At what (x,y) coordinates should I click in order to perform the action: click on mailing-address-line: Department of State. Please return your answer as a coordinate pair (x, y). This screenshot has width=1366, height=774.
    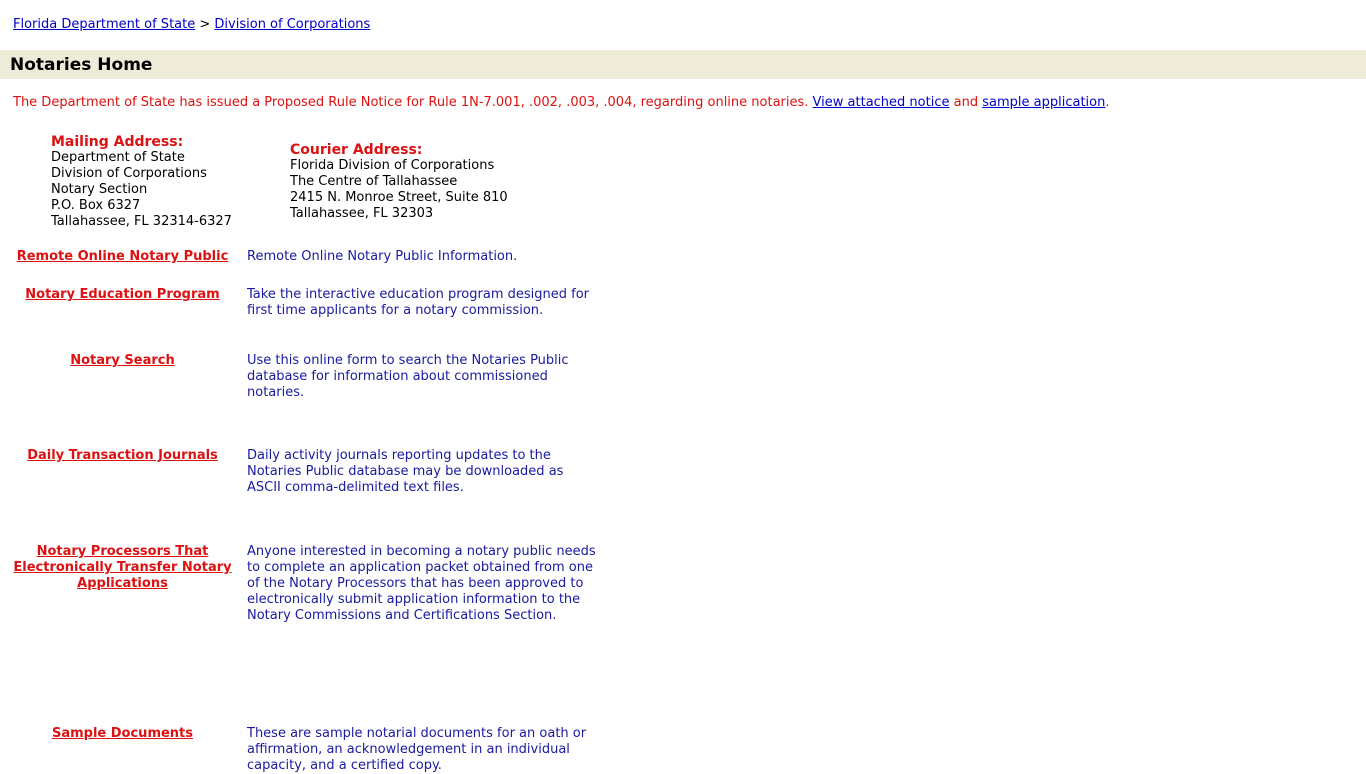
    Looking at the image, I should click on (118, 157).